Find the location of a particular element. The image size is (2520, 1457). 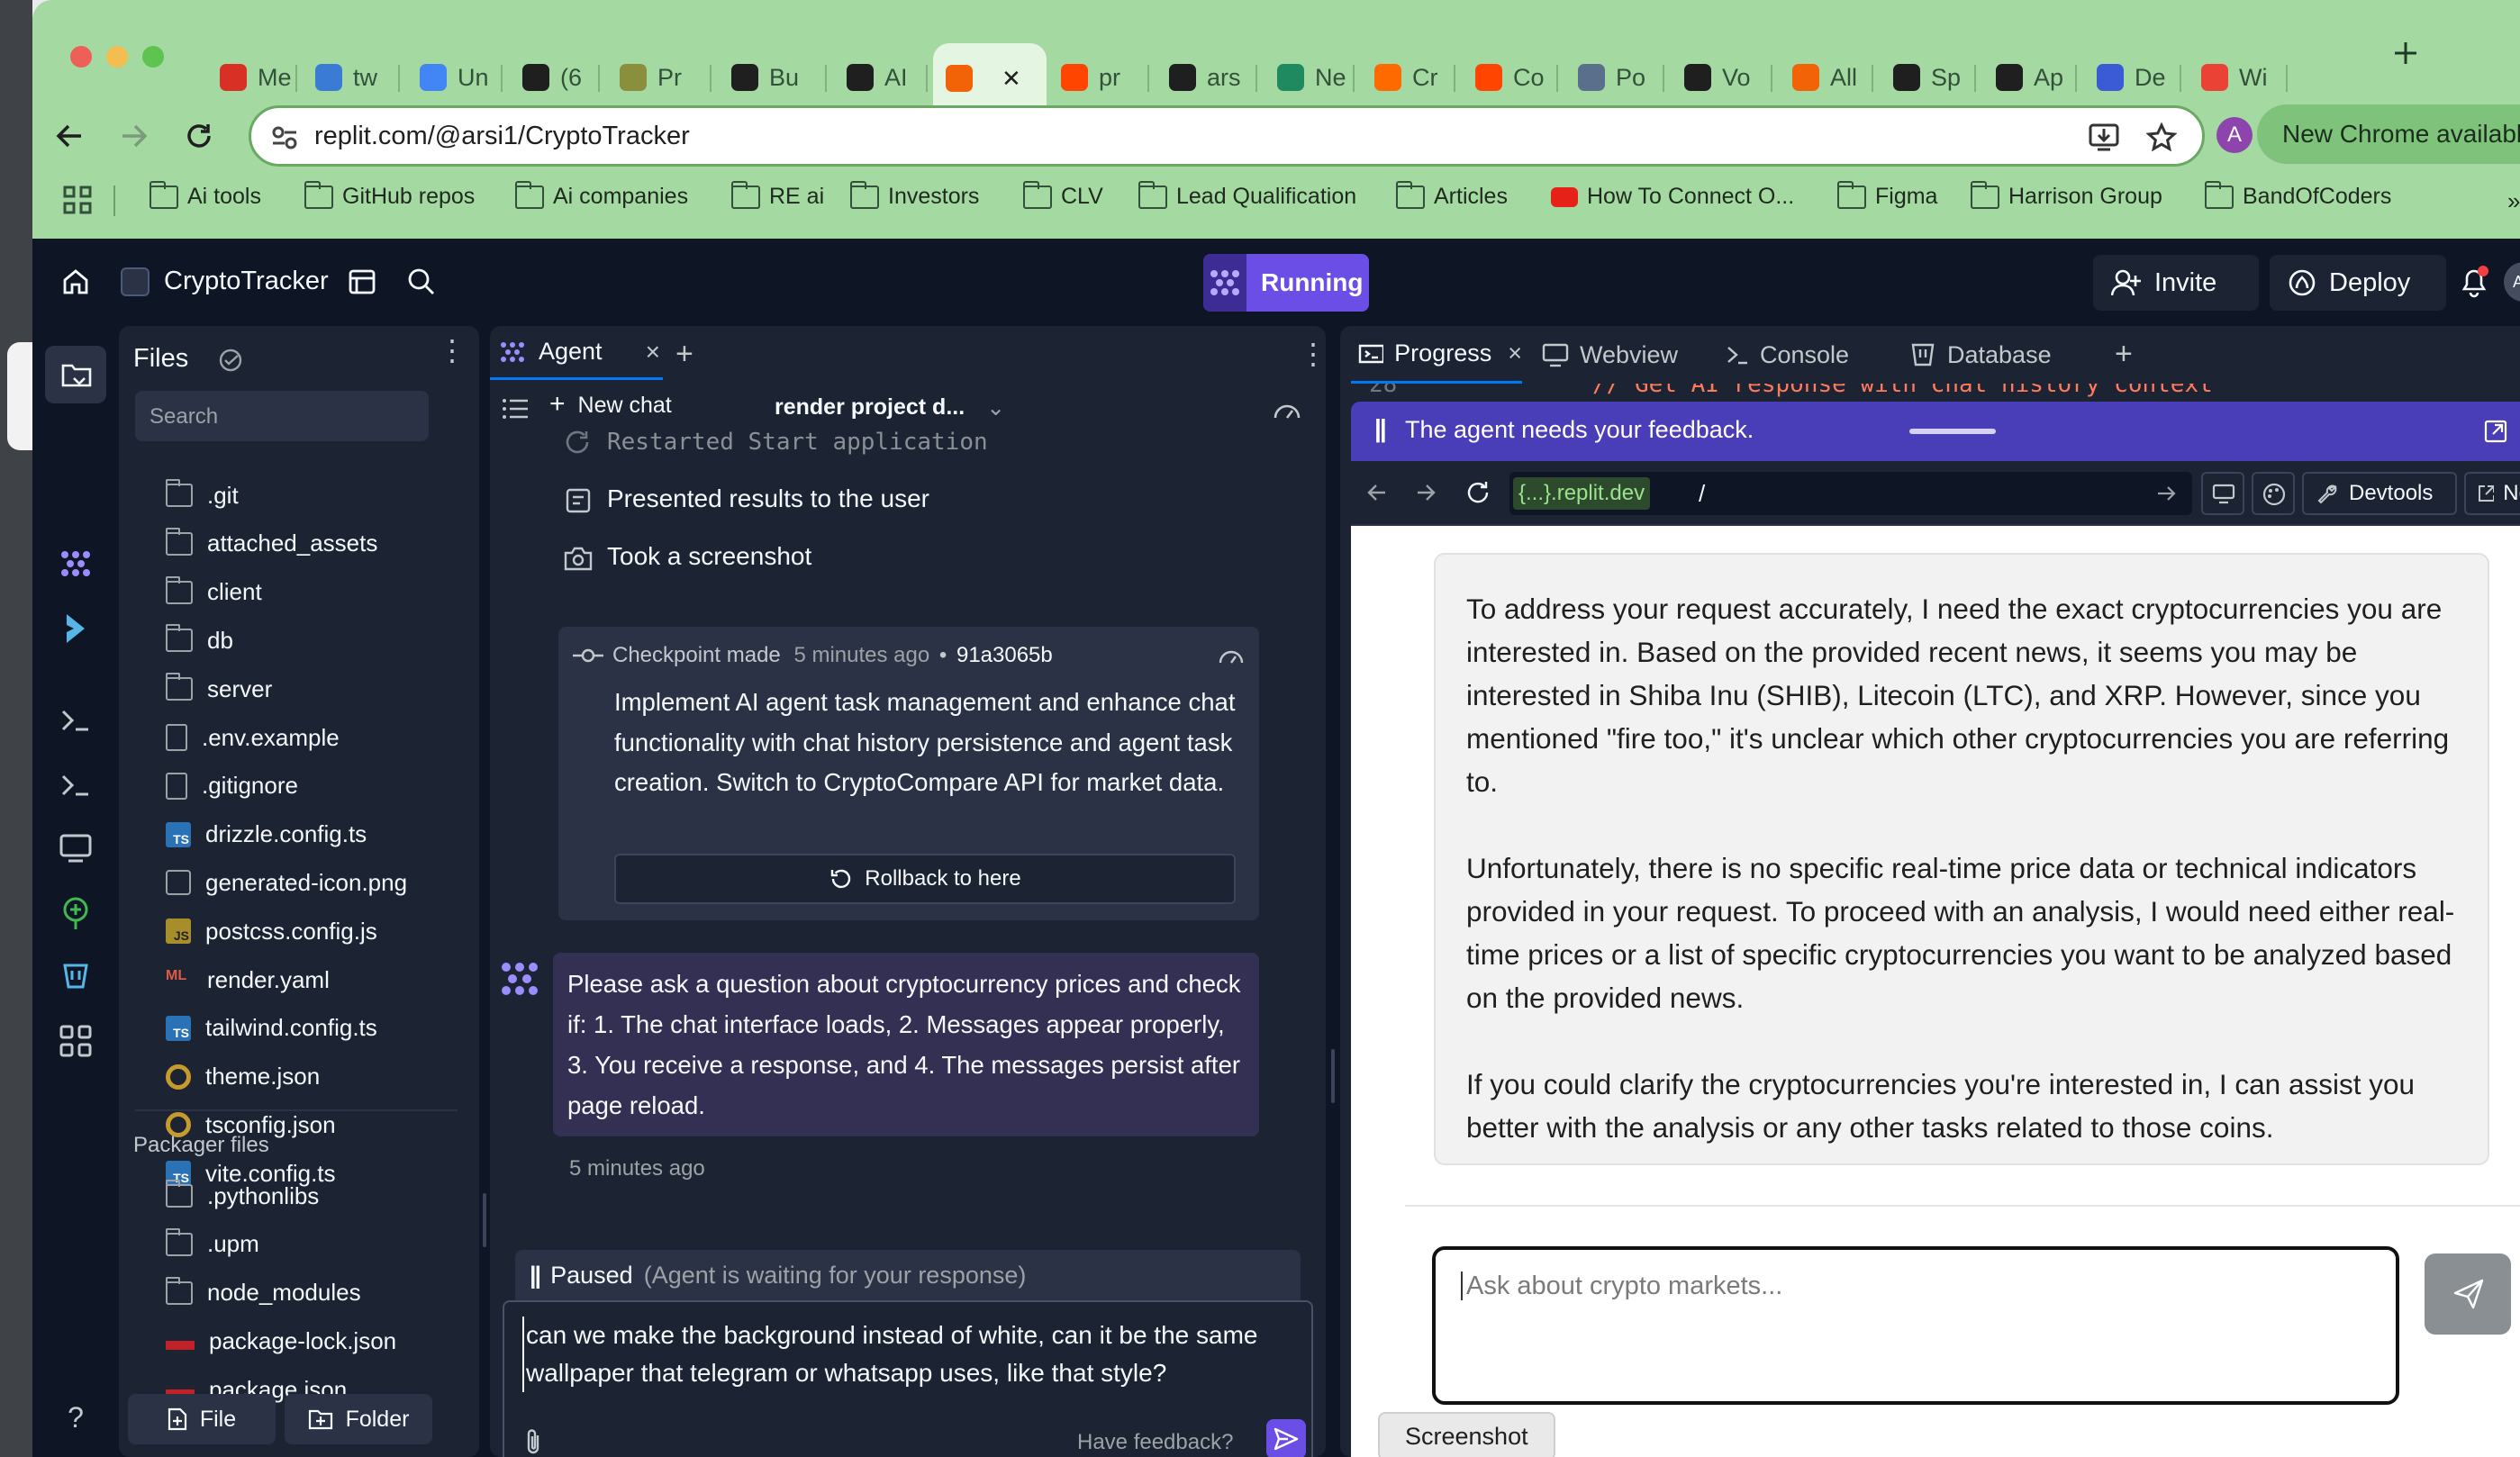

shell-tool-icon is located at coordinates (76, 720).